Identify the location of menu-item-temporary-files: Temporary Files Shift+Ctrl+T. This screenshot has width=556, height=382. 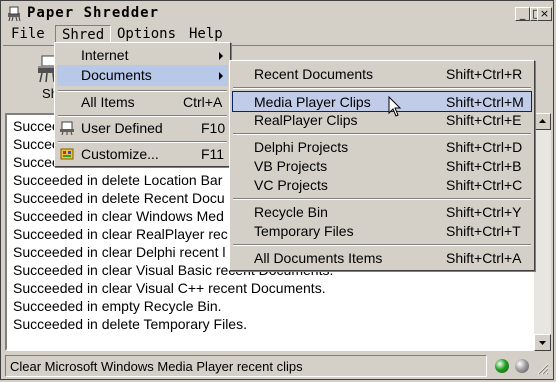
(382, 231).